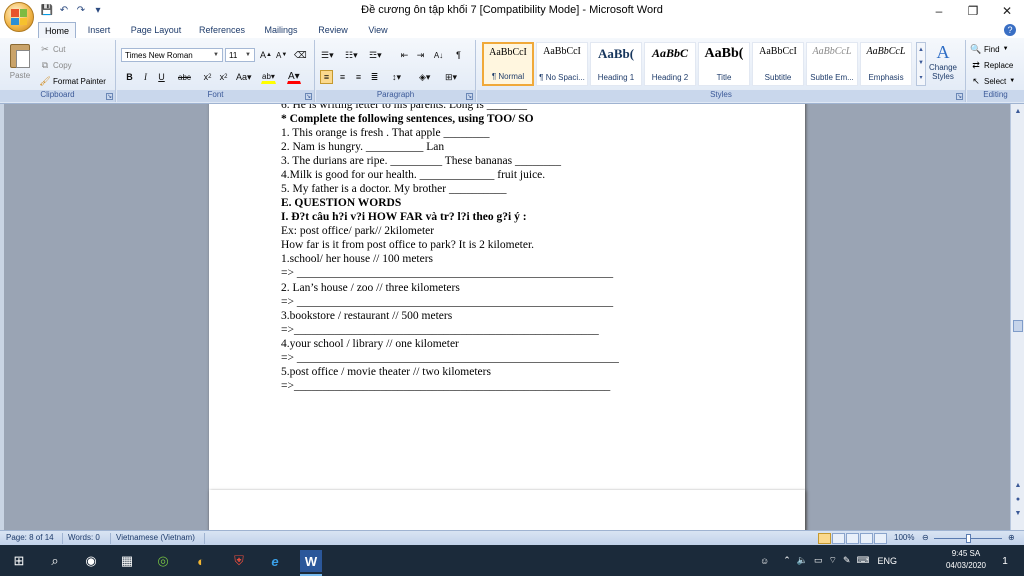 The width and height of the screenshot is (1024, 576). What do you see at coordinates (351, 55) in the screenshot?
I see `numbering-icon: ☷▾` at bounding box center [351, 55].